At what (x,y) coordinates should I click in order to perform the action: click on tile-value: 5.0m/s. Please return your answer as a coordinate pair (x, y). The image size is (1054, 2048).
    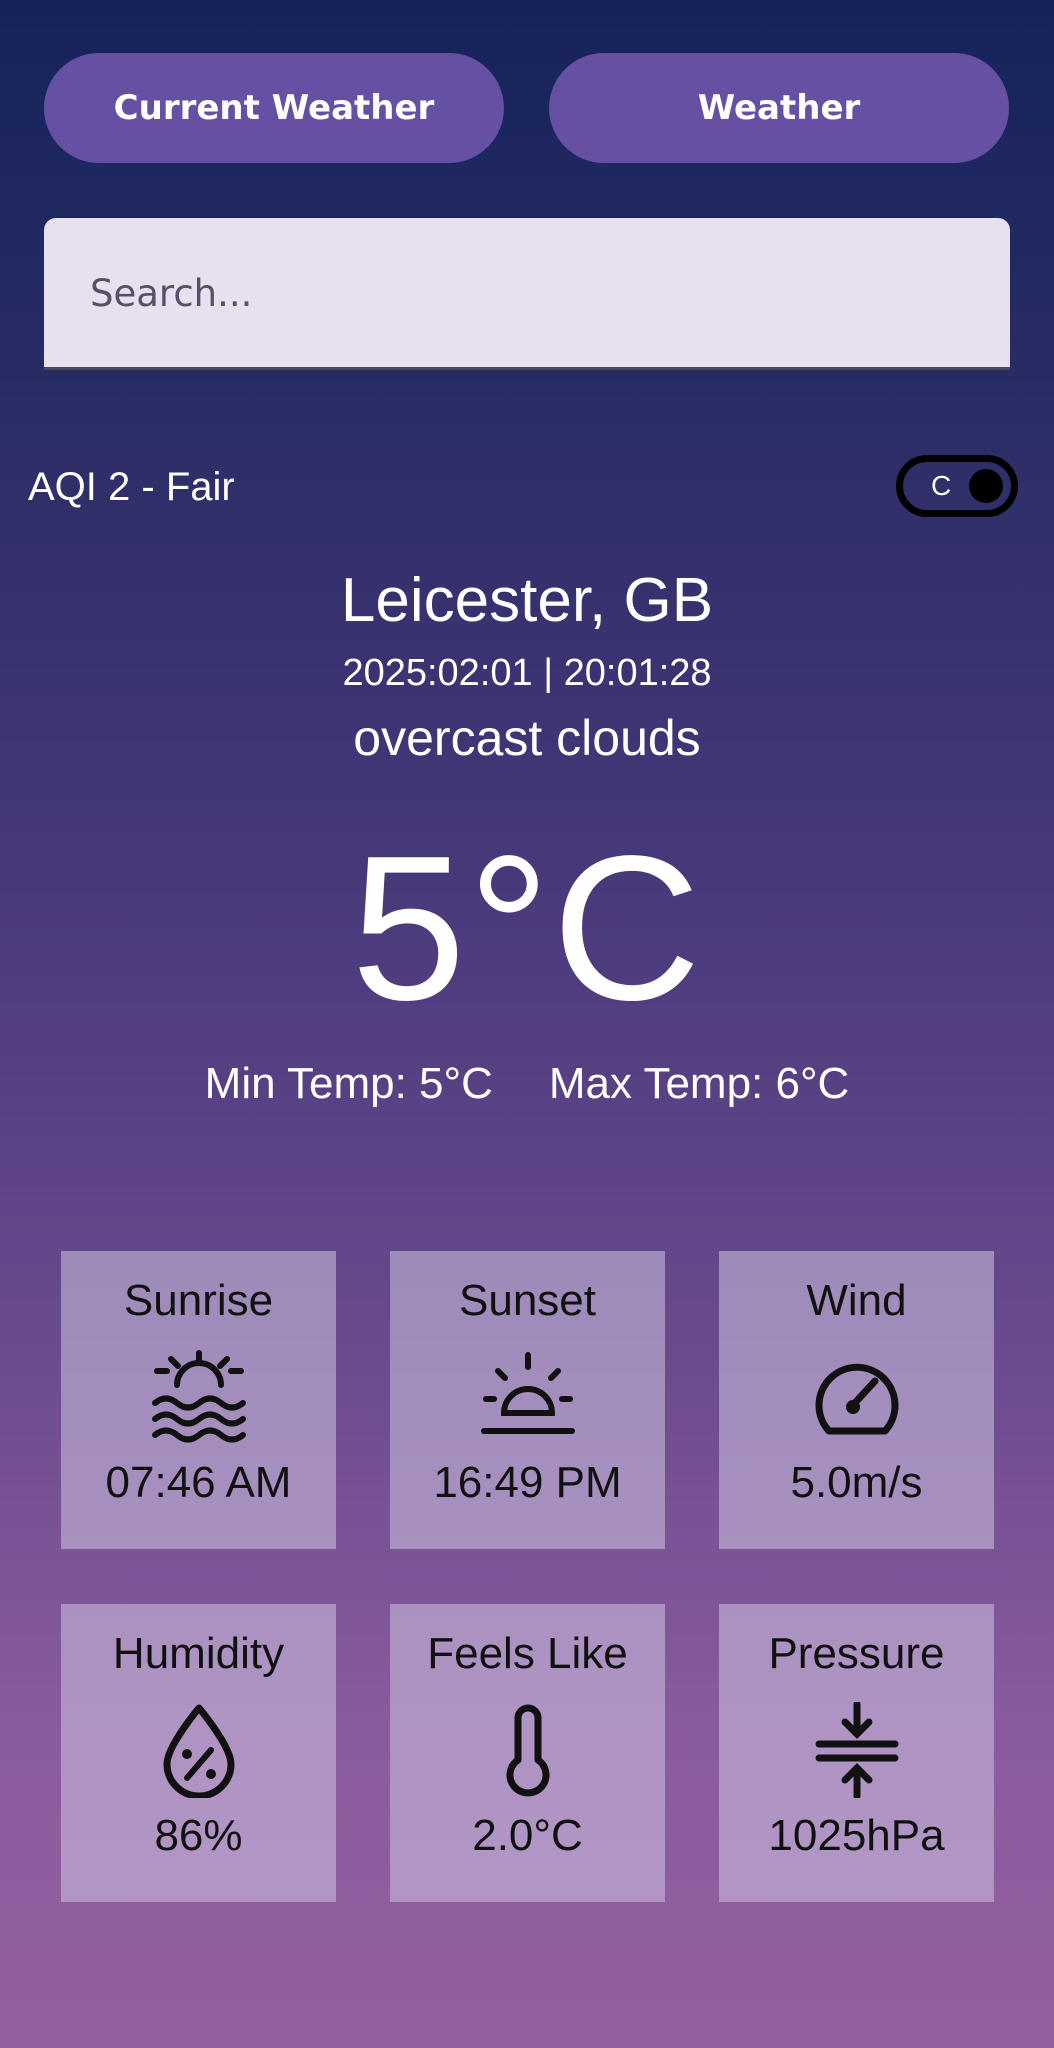
    Looking at the image, I should click on (856, 1482).